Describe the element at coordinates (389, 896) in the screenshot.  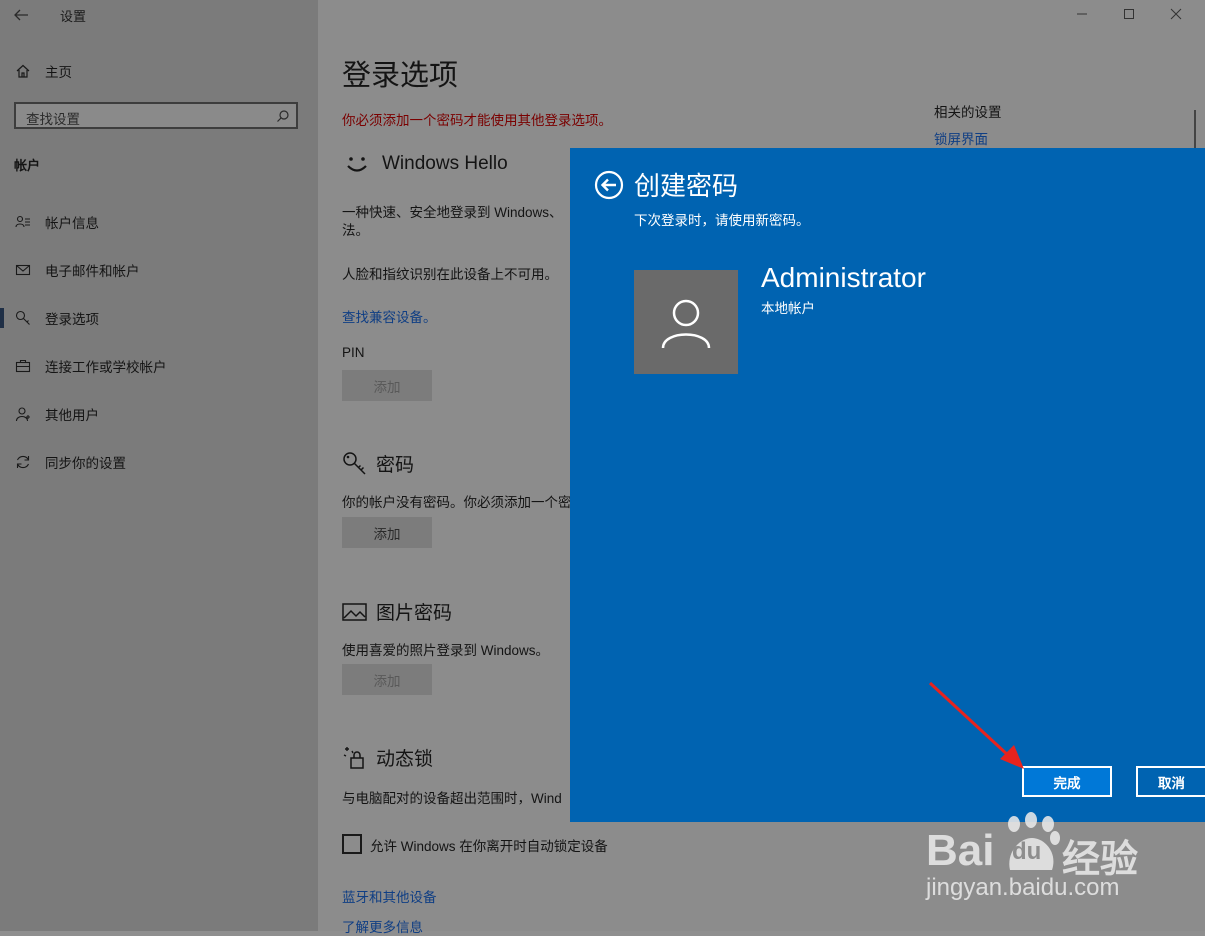
I see `bluetooth-devices-link: 蓝牙和其他设备` at that location.